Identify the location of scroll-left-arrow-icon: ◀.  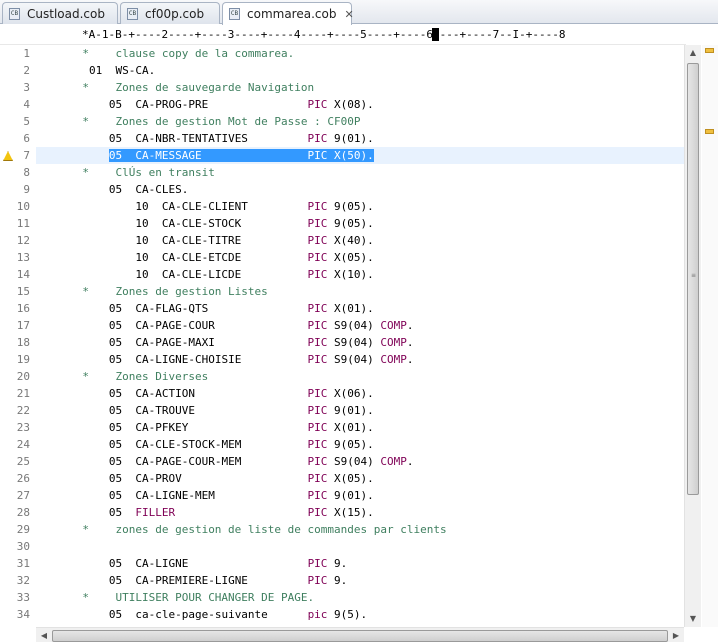
(44, 635).